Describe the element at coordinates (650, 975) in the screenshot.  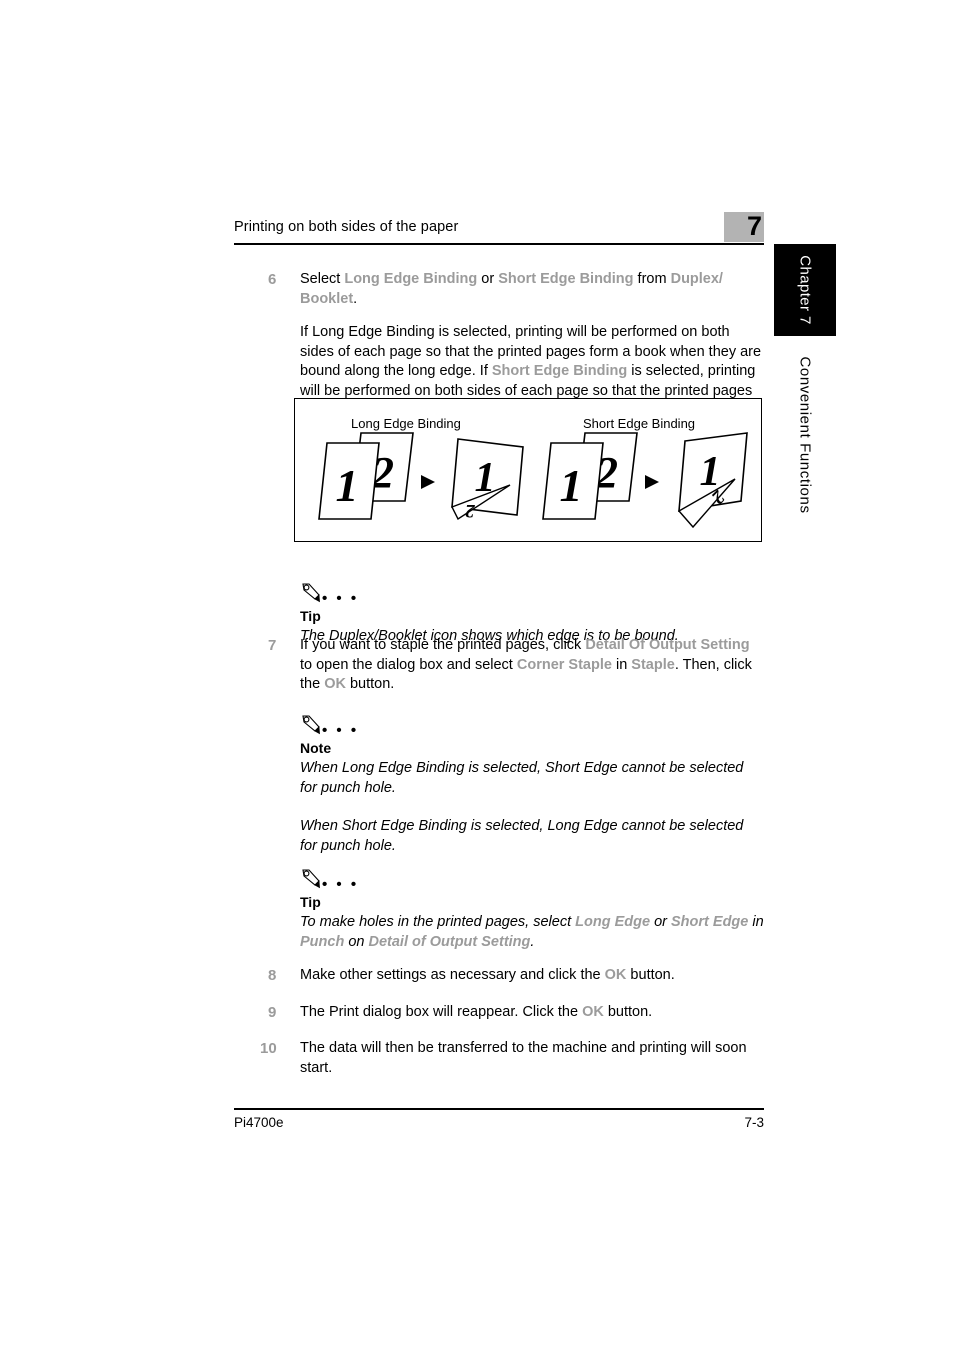
I see `step-8-t2: button.` at that location.